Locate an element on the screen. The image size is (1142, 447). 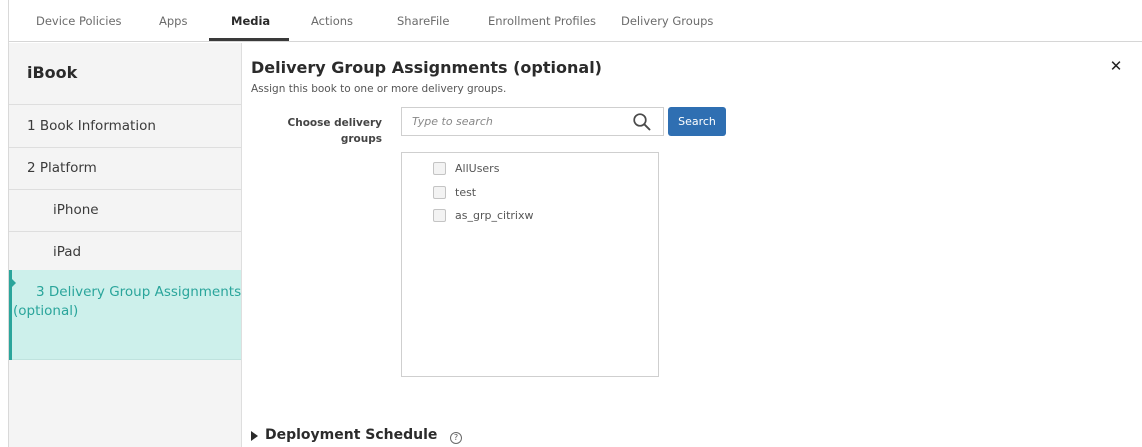
delivery-group-search-input is located at coordinates (532, 121).